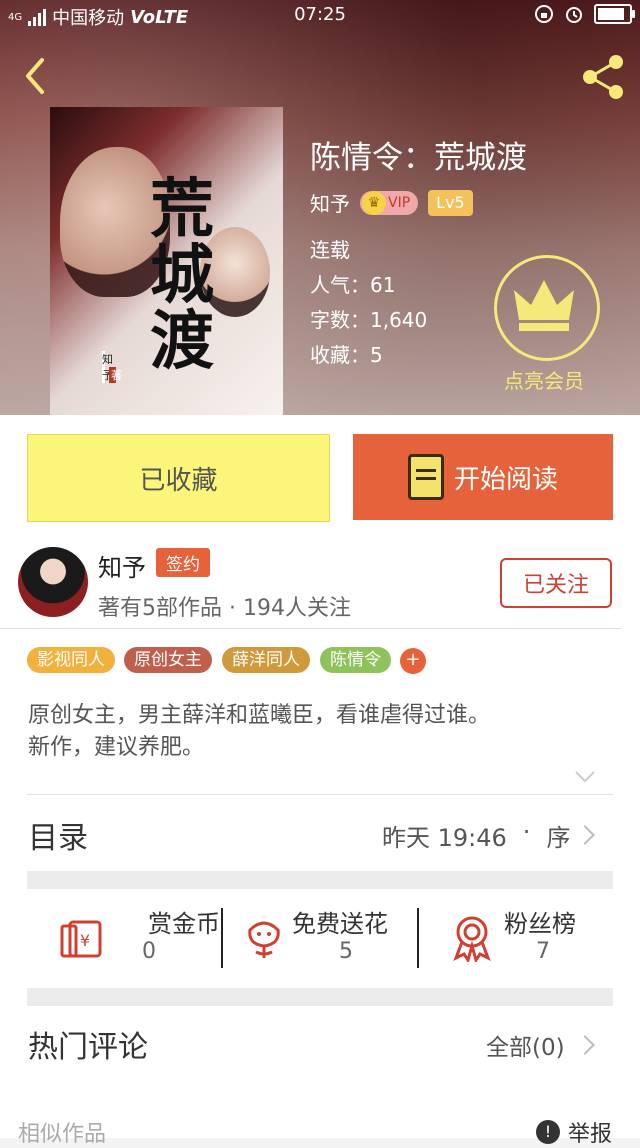 The width and height of the screenshot is (640, 1148). I want to click on status-bar: 4G 中国移动 VoLTE 07:25, so click(320, 16).